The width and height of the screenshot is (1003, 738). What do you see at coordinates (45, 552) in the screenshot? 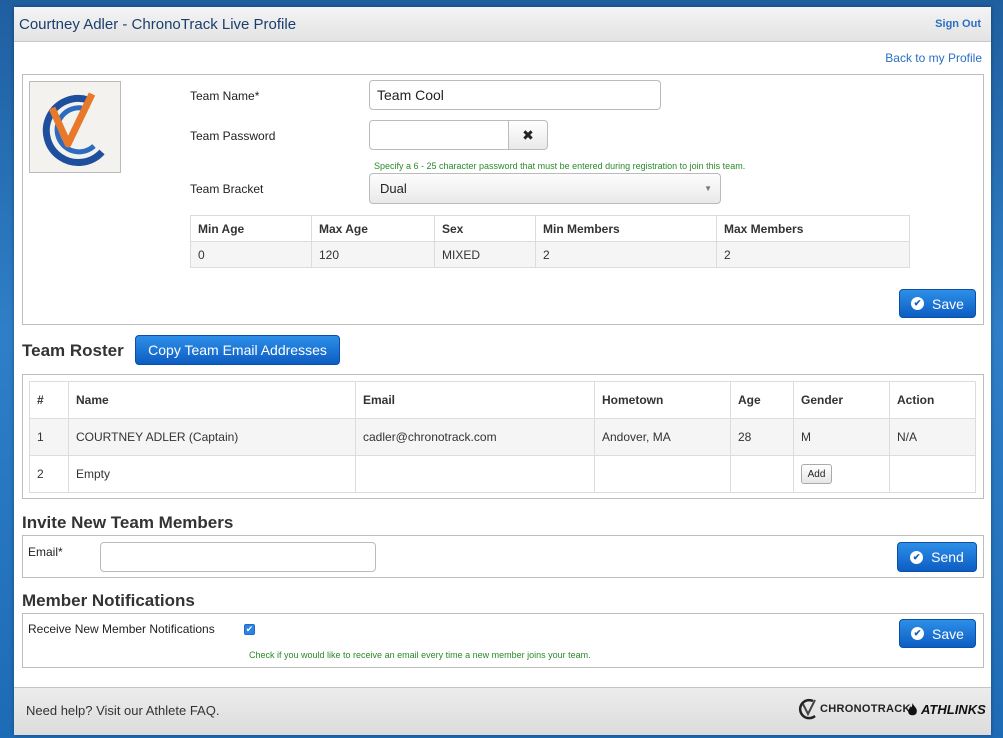
I see `invite-email-label: Email*` at bounding box center [45, 552].